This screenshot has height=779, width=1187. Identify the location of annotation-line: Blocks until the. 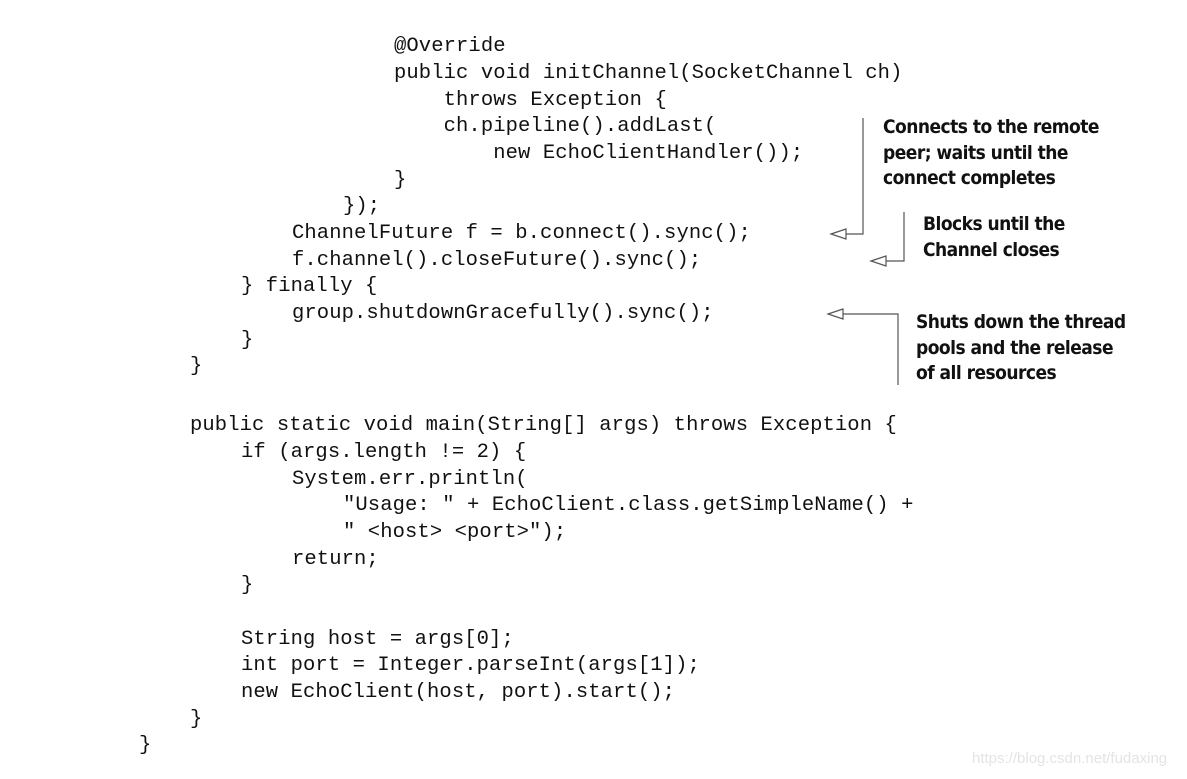
(994, 224).